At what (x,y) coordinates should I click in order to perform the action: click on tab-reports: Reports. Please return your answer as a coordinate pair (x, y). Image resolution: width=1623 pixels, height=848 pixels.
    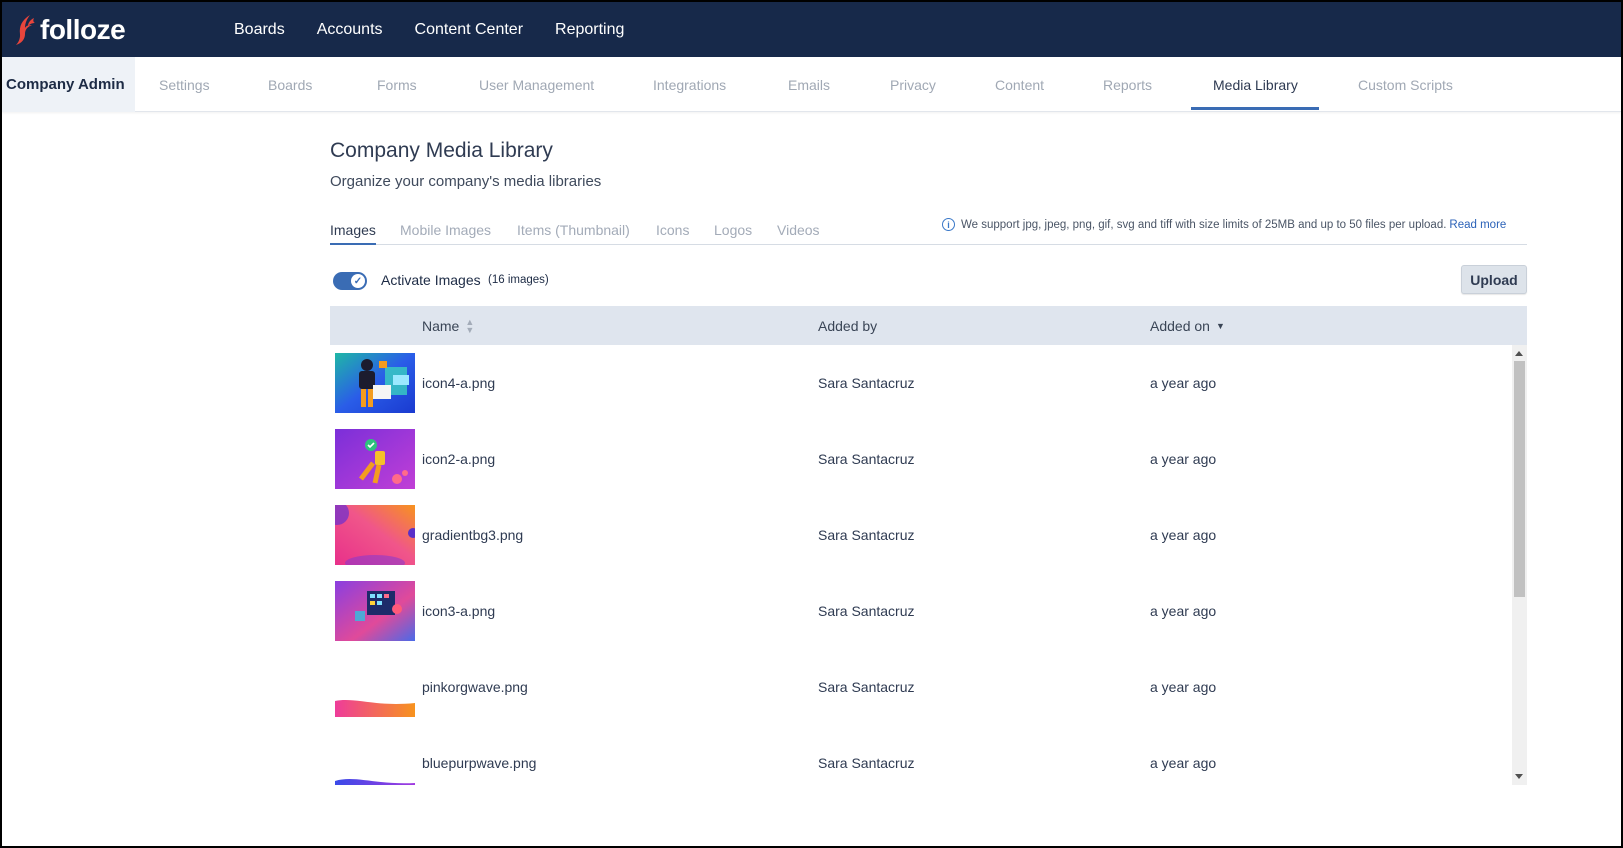
    Looking at the image, I should click on (1127, 84).